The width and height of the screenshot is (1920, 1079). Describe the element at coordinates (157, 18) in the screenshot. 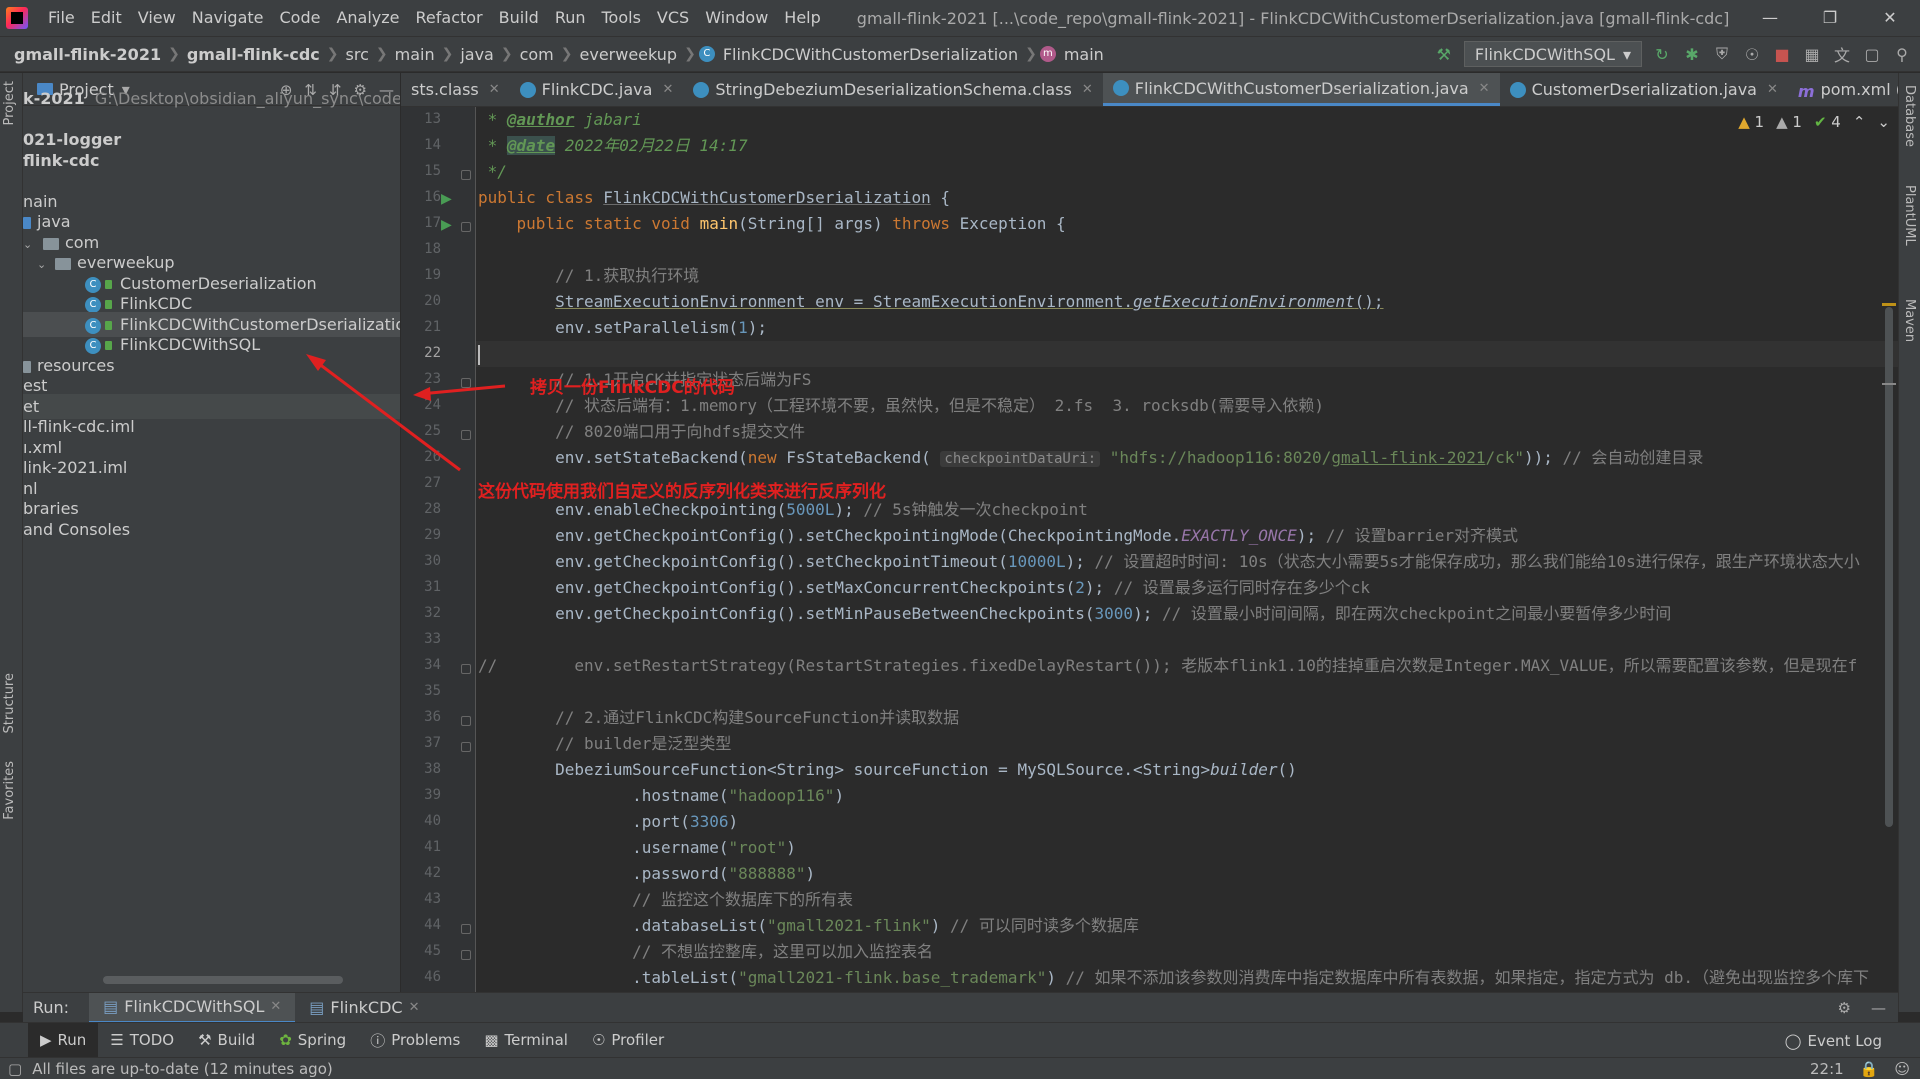

I see `menu-view: View` at that location.